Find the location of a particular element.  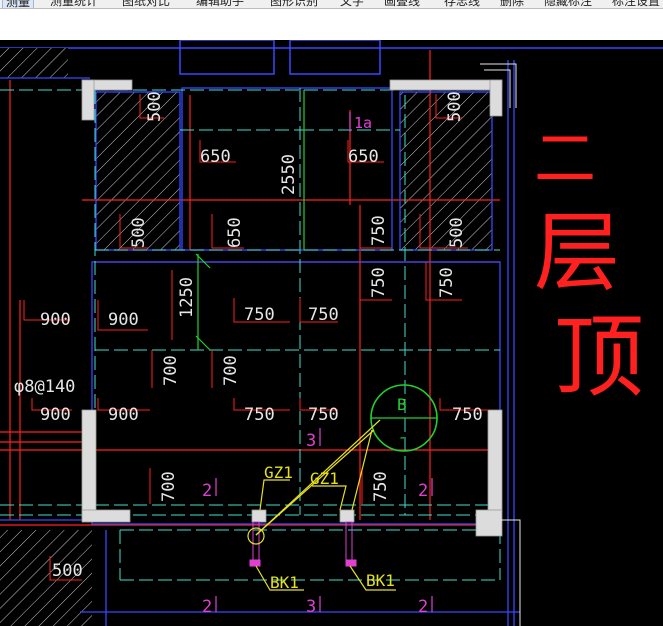

num-2-left: 2 is located at coordinates (207, 491).